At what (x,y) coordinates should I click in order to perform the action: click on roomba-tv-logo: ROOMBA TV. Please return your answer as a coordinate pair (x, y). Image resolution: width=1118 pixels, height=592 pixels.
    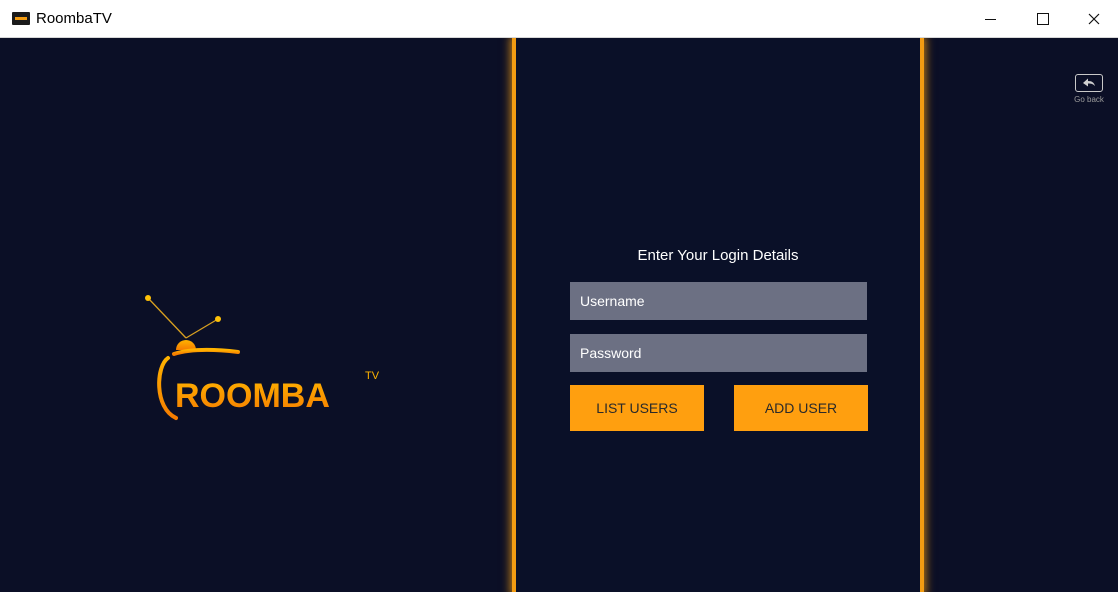
    Looking at the image, I should click on (262, 357).